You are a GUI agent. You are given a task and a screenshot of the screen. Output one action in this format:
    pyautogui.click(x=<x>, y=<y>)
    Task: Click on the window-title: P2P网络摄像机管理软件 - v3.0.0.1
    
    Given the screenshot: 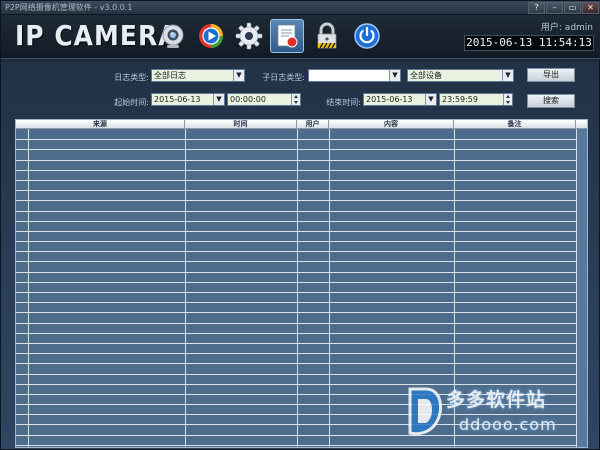 What is the action you would take?
    pyautogui.click(x=69, y=7)
    